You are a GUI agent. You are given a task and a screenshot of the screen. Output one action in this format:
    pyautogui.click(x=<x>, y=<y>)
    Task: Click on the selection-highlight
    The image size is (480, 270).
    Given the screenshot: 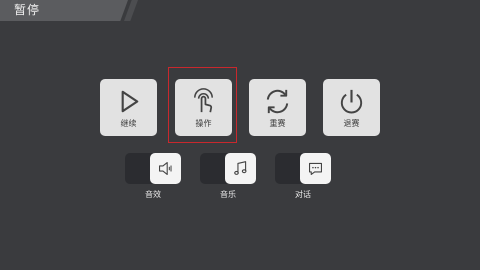 What is the action you would take?
    pyautogui.click(x=202, y=105)
    